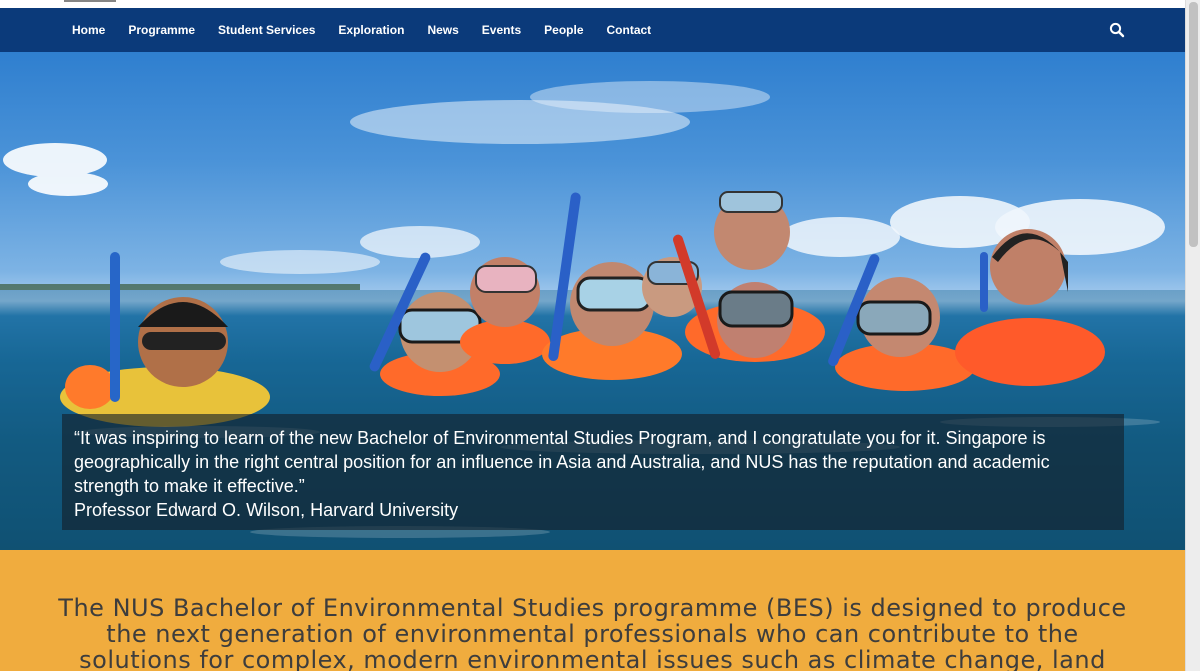  I want to click on nav-item-contact: Contact, so click(629, 30).